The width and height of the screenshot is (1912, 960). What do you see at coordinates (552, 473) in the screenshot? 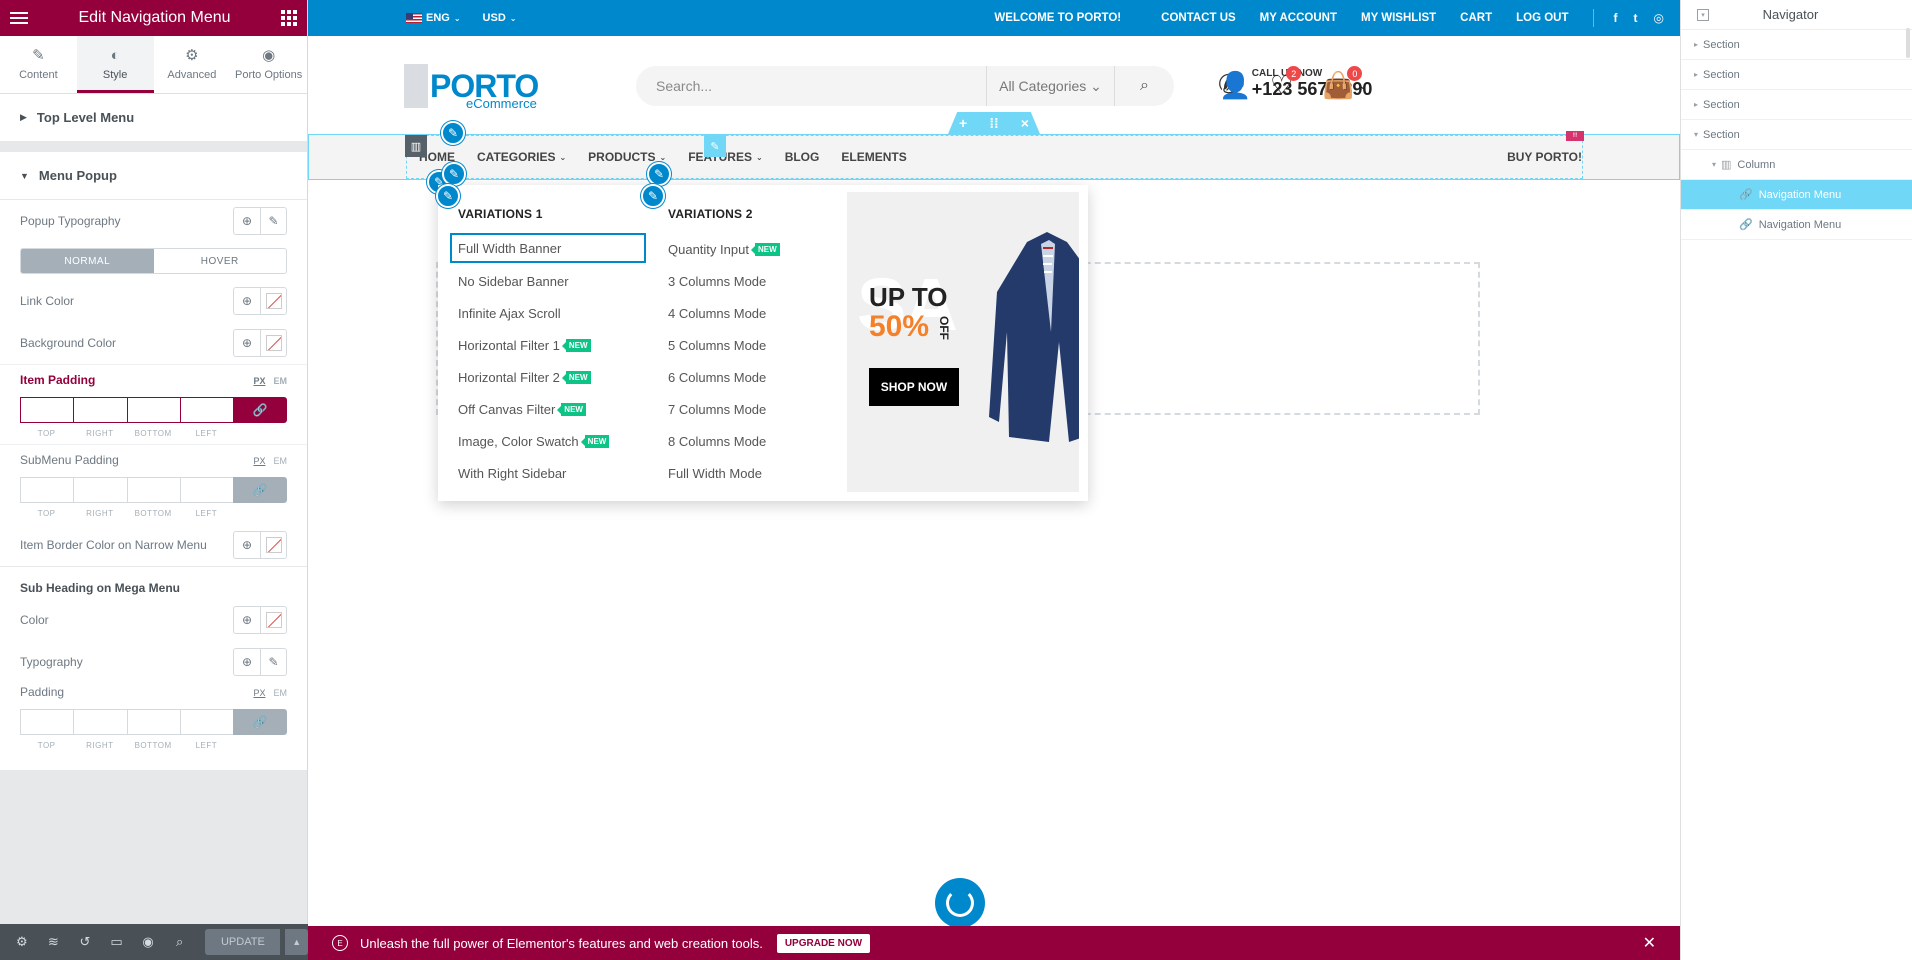
I see `mega-col1-item: With Right Sidebar` at bounding box center [552, 473].